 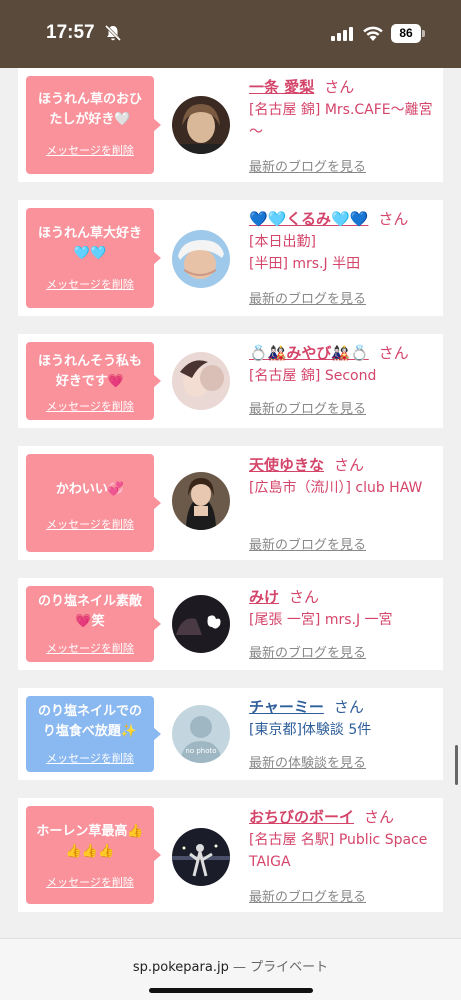 I want to click on wifi-icon, so click(x=373, y=33).